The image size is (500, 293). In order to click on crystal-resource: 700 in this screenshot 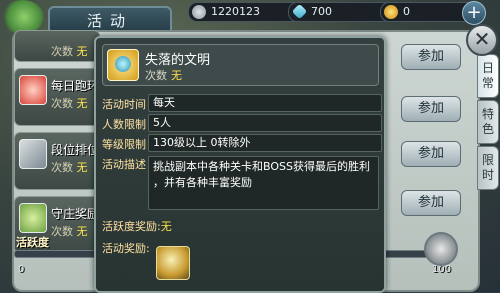, I will do `click(340, 12)`.